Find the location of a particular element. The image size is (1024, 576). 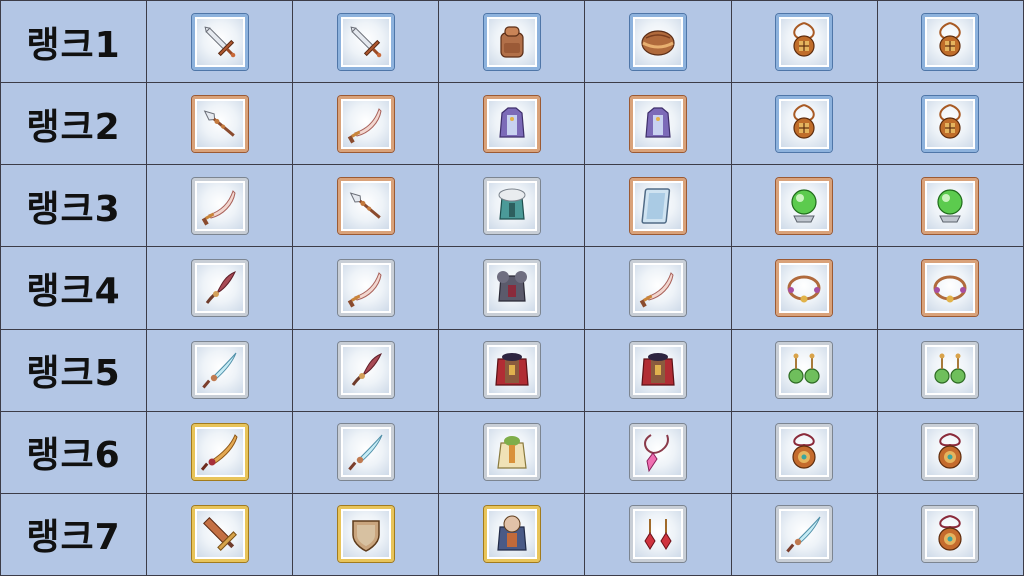

rank-row: 랭크4 is located at coordinates (512, 288).